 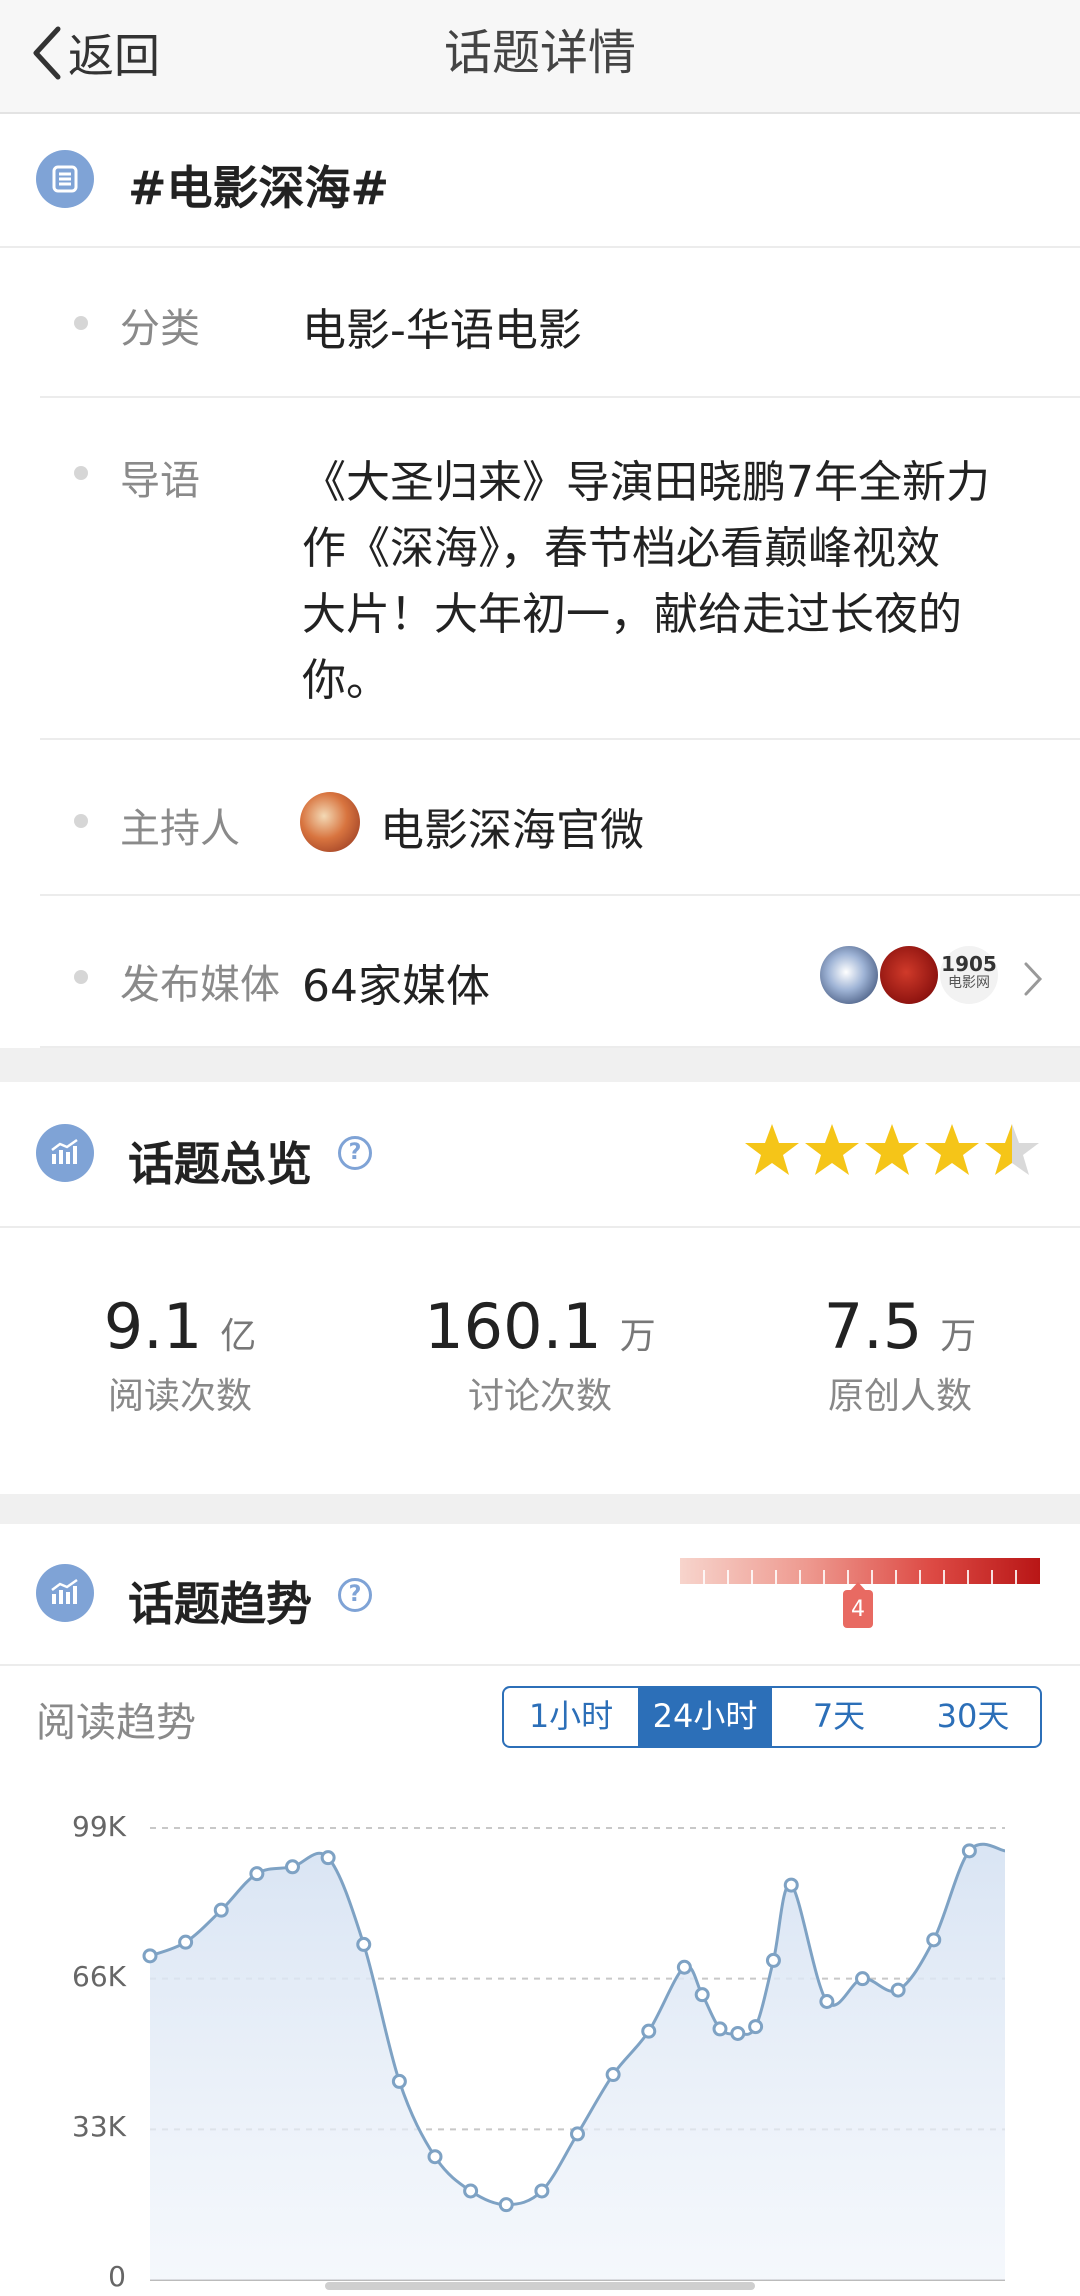 I want to click on intro-line: 大片！大年初一，献给走过长夜的, so click(x=632, y=614).